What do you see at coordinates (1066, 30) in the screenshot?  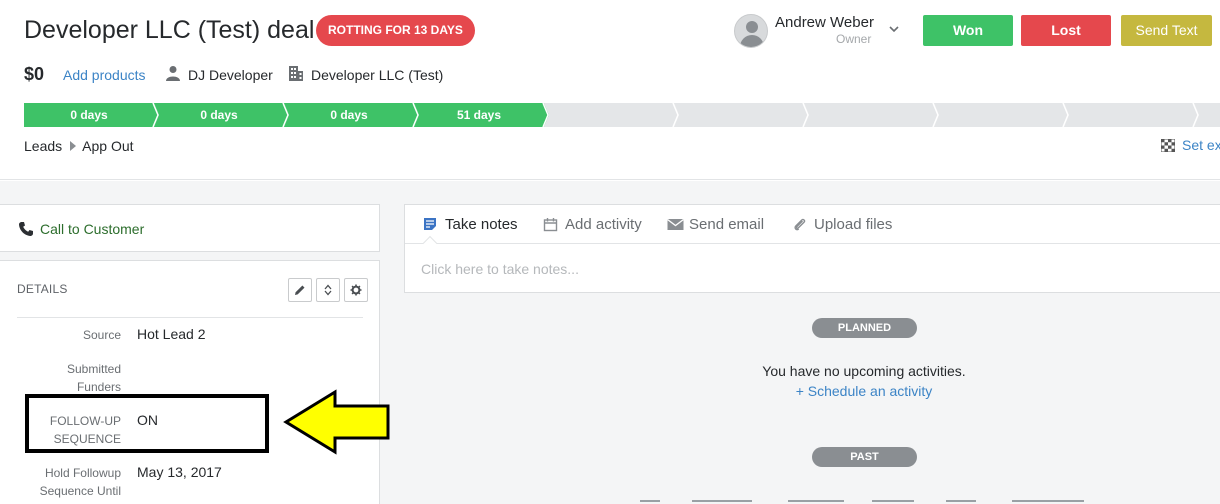 I see `lost-button: Lost` at bounding box center [1066, 30].